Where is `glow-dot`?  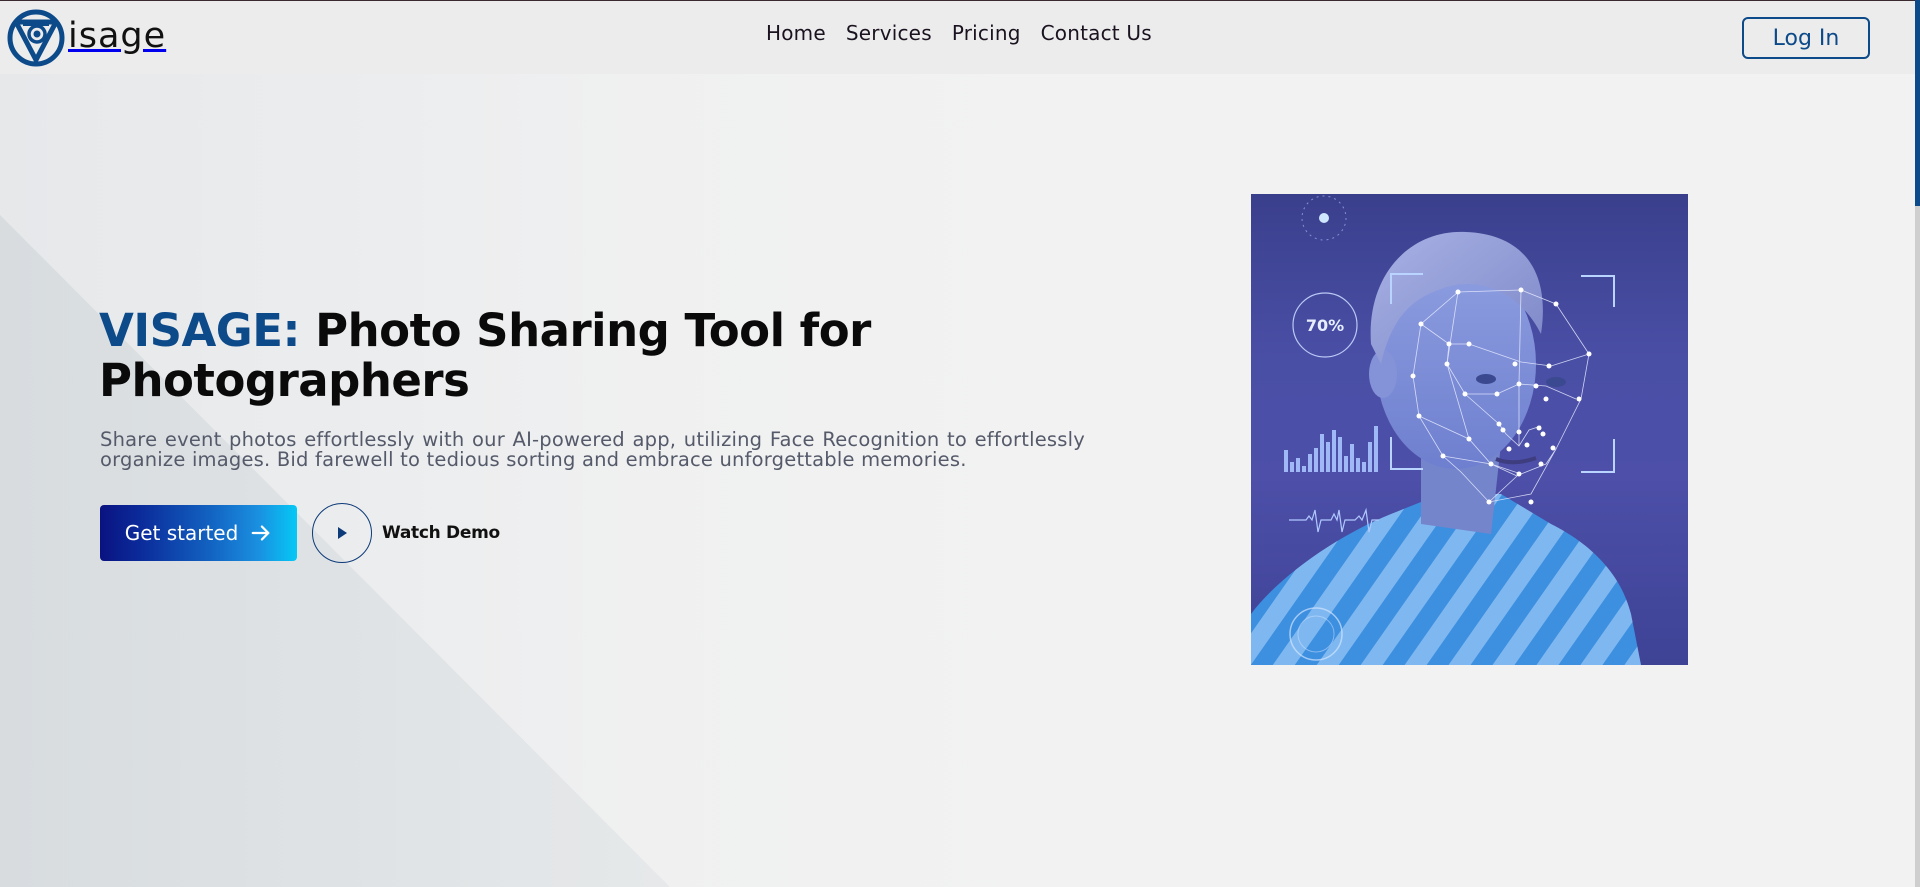
glow-dot is located at coordinates (1324, 218).